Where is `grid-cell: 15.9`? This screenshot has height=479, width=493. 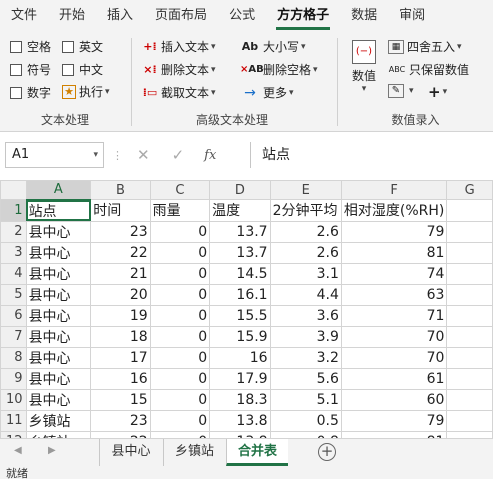
grid-cell: 15.9 is located at coordinates (240, 336).